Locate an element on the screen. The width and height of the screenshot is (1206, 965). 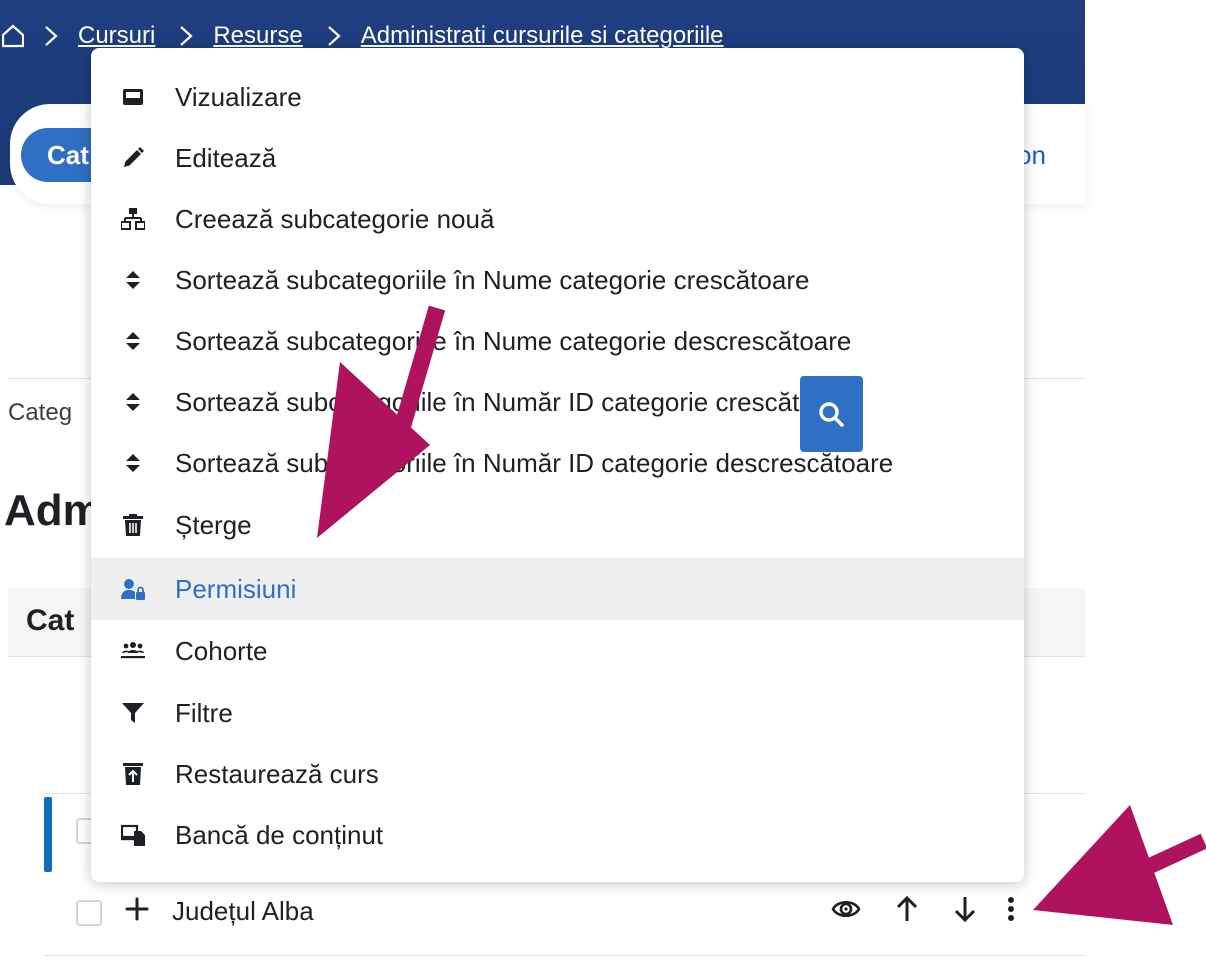
menu-item-restore-course: Restaurează curs is located at coordinates (557, 774).